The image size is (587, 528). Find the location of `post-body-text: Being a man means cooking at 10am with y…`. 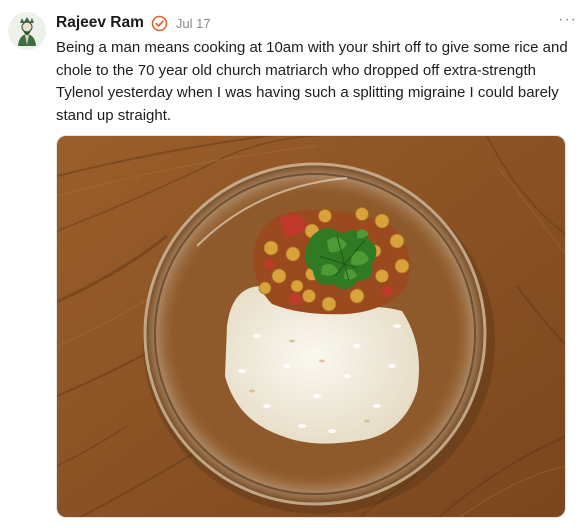

post-body-text: Being a man means cooking at 10am with y… is located at coordinates (312, 81).